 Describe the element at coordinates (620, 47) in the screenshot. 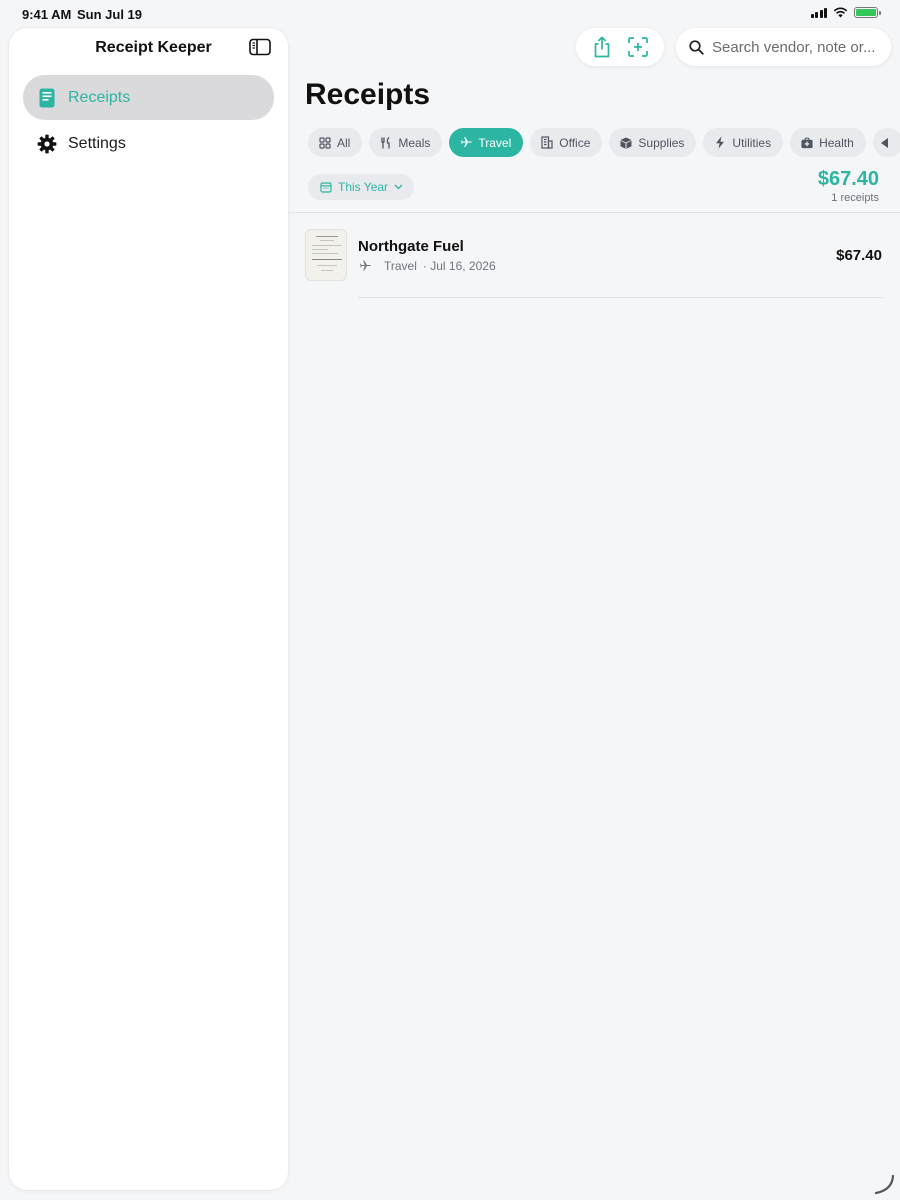

I see `toolbar-actions` at that location.